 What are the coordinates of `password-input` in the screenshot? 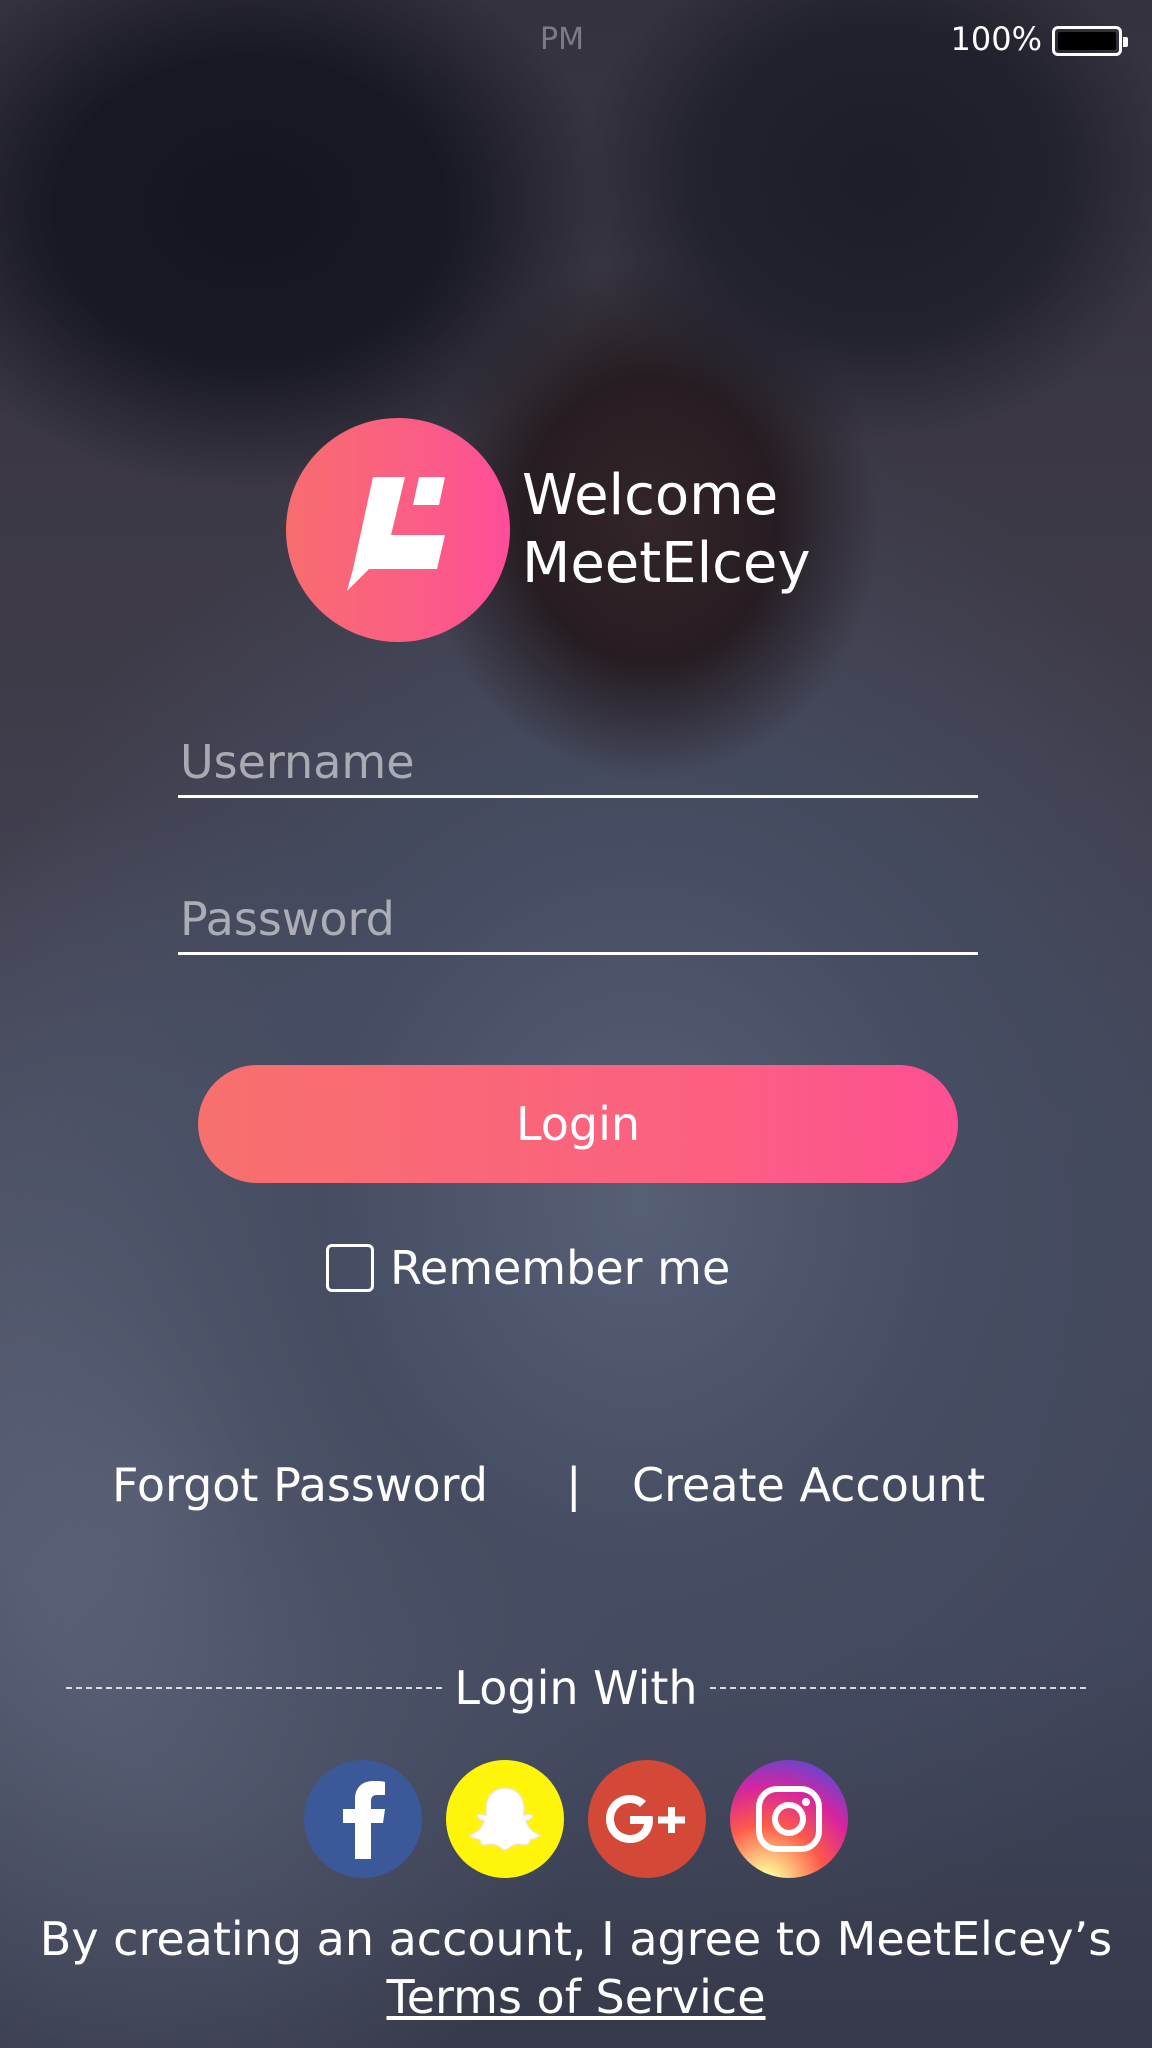 It's located at (578, 918).